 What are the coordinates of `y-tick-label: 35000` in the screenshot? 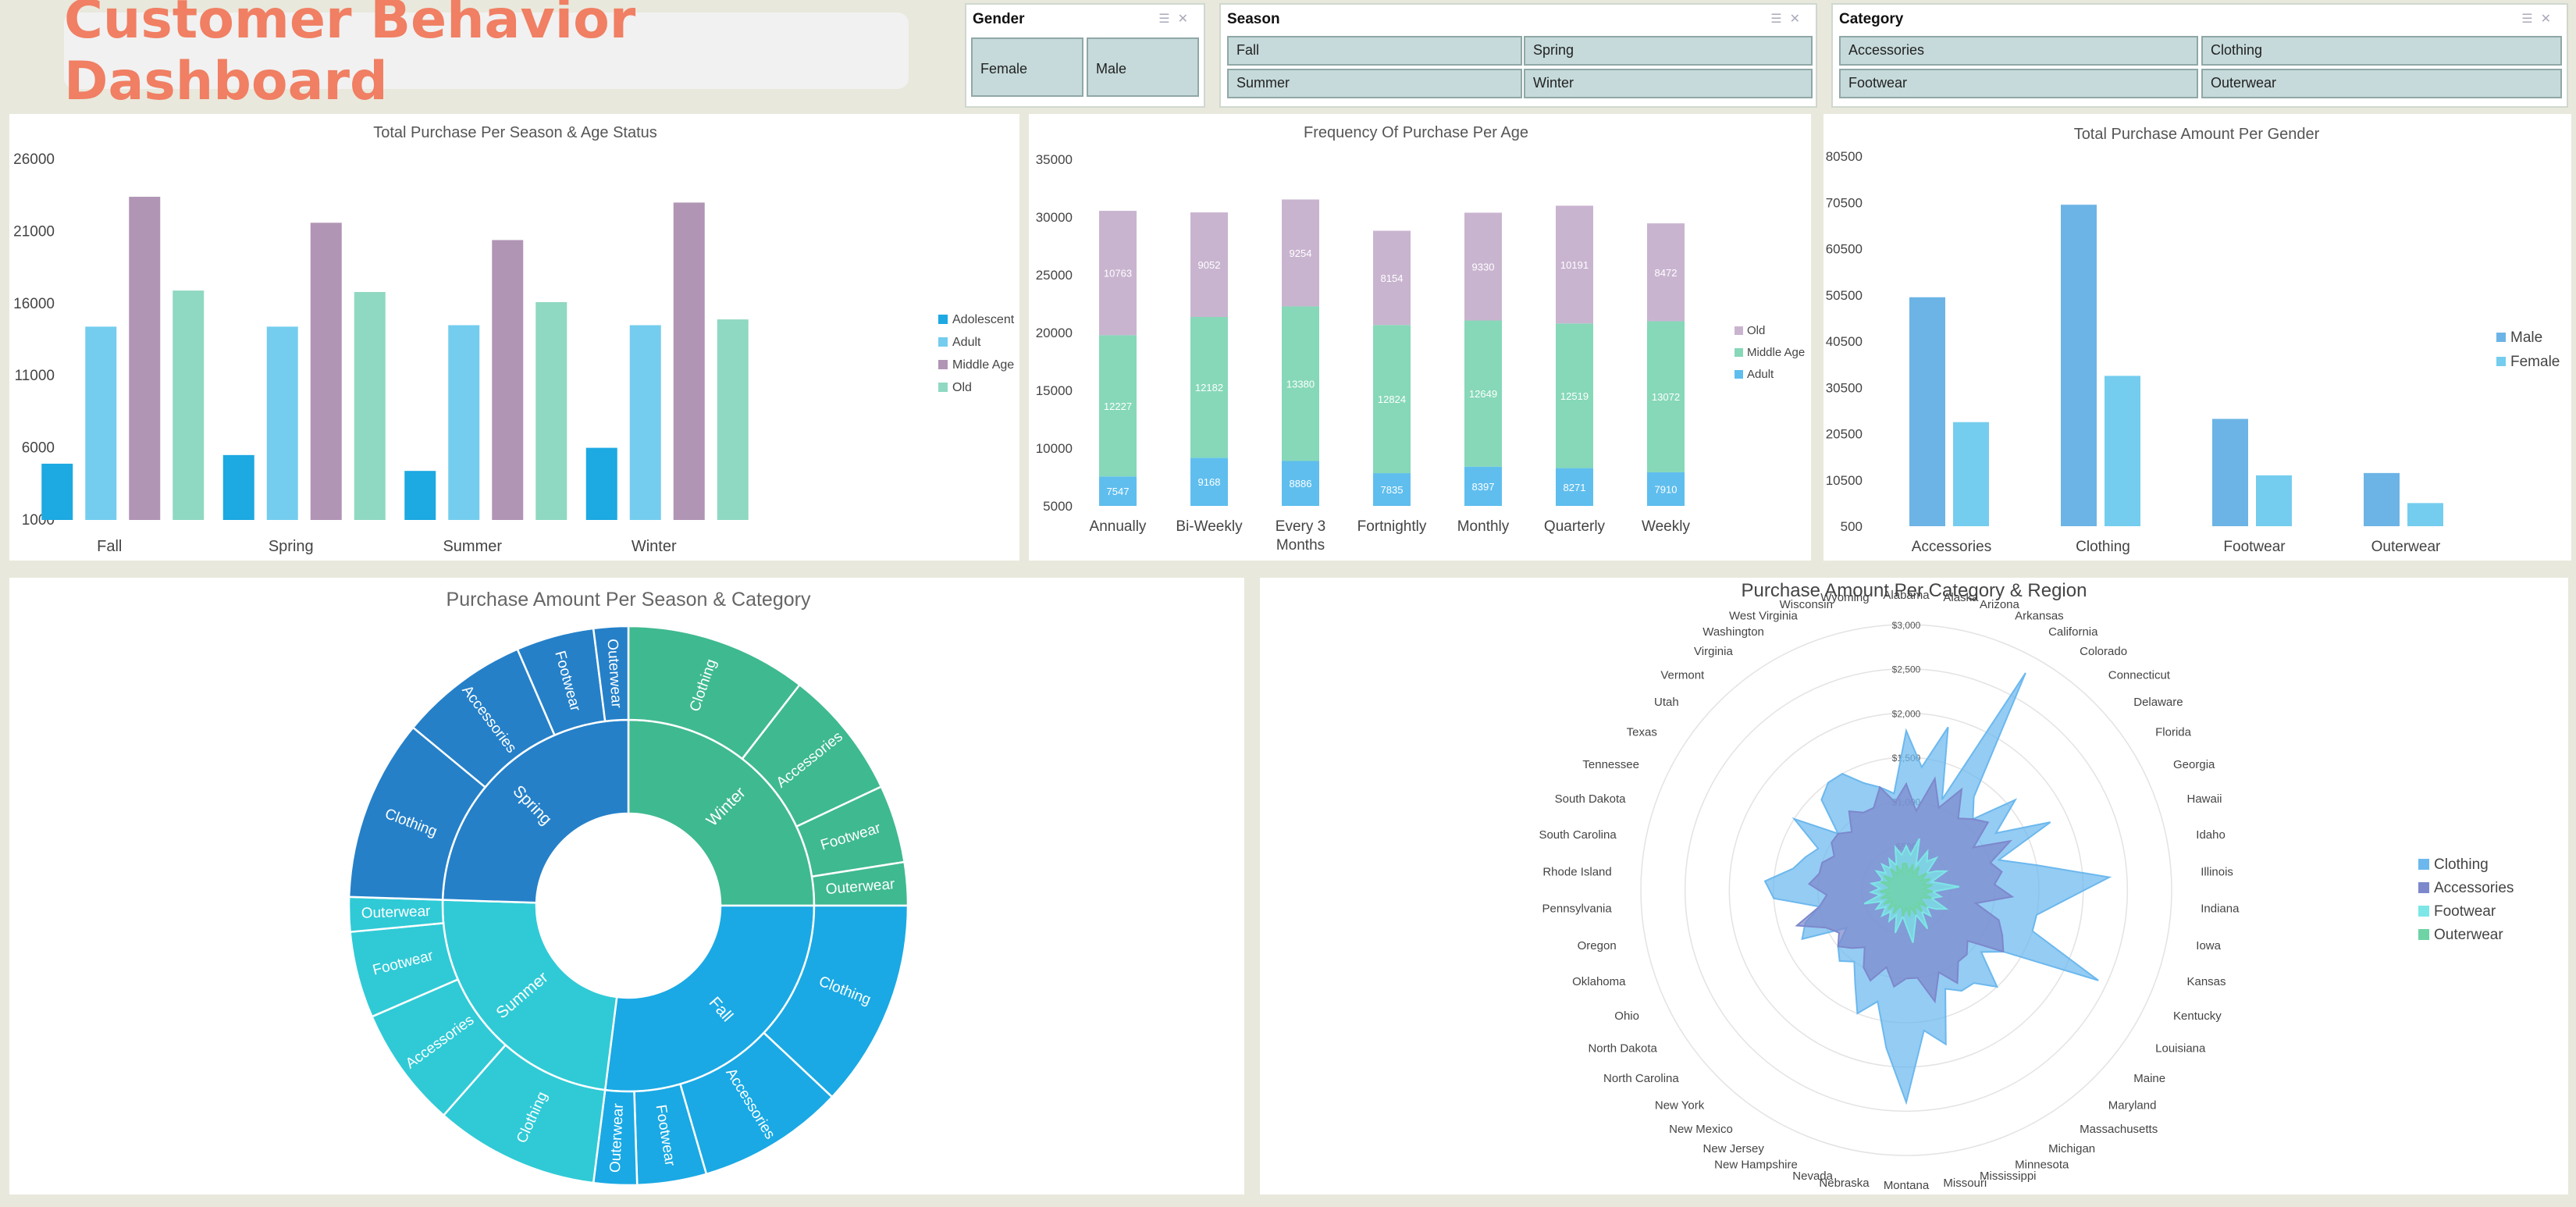 It's located at (1054, 159).